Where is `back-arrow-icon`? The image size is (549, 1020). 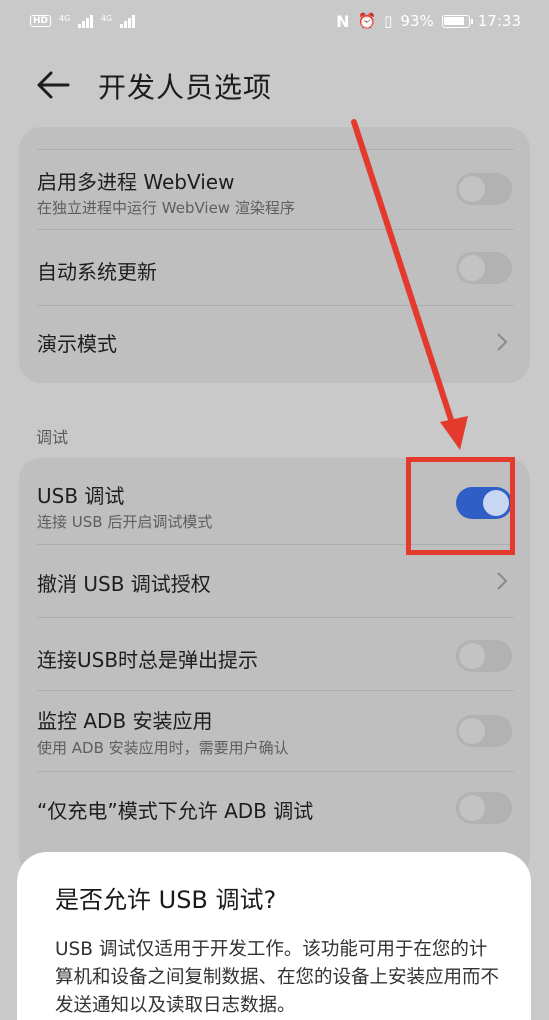
back-arrow-icon is located at coordinates (53, 85).